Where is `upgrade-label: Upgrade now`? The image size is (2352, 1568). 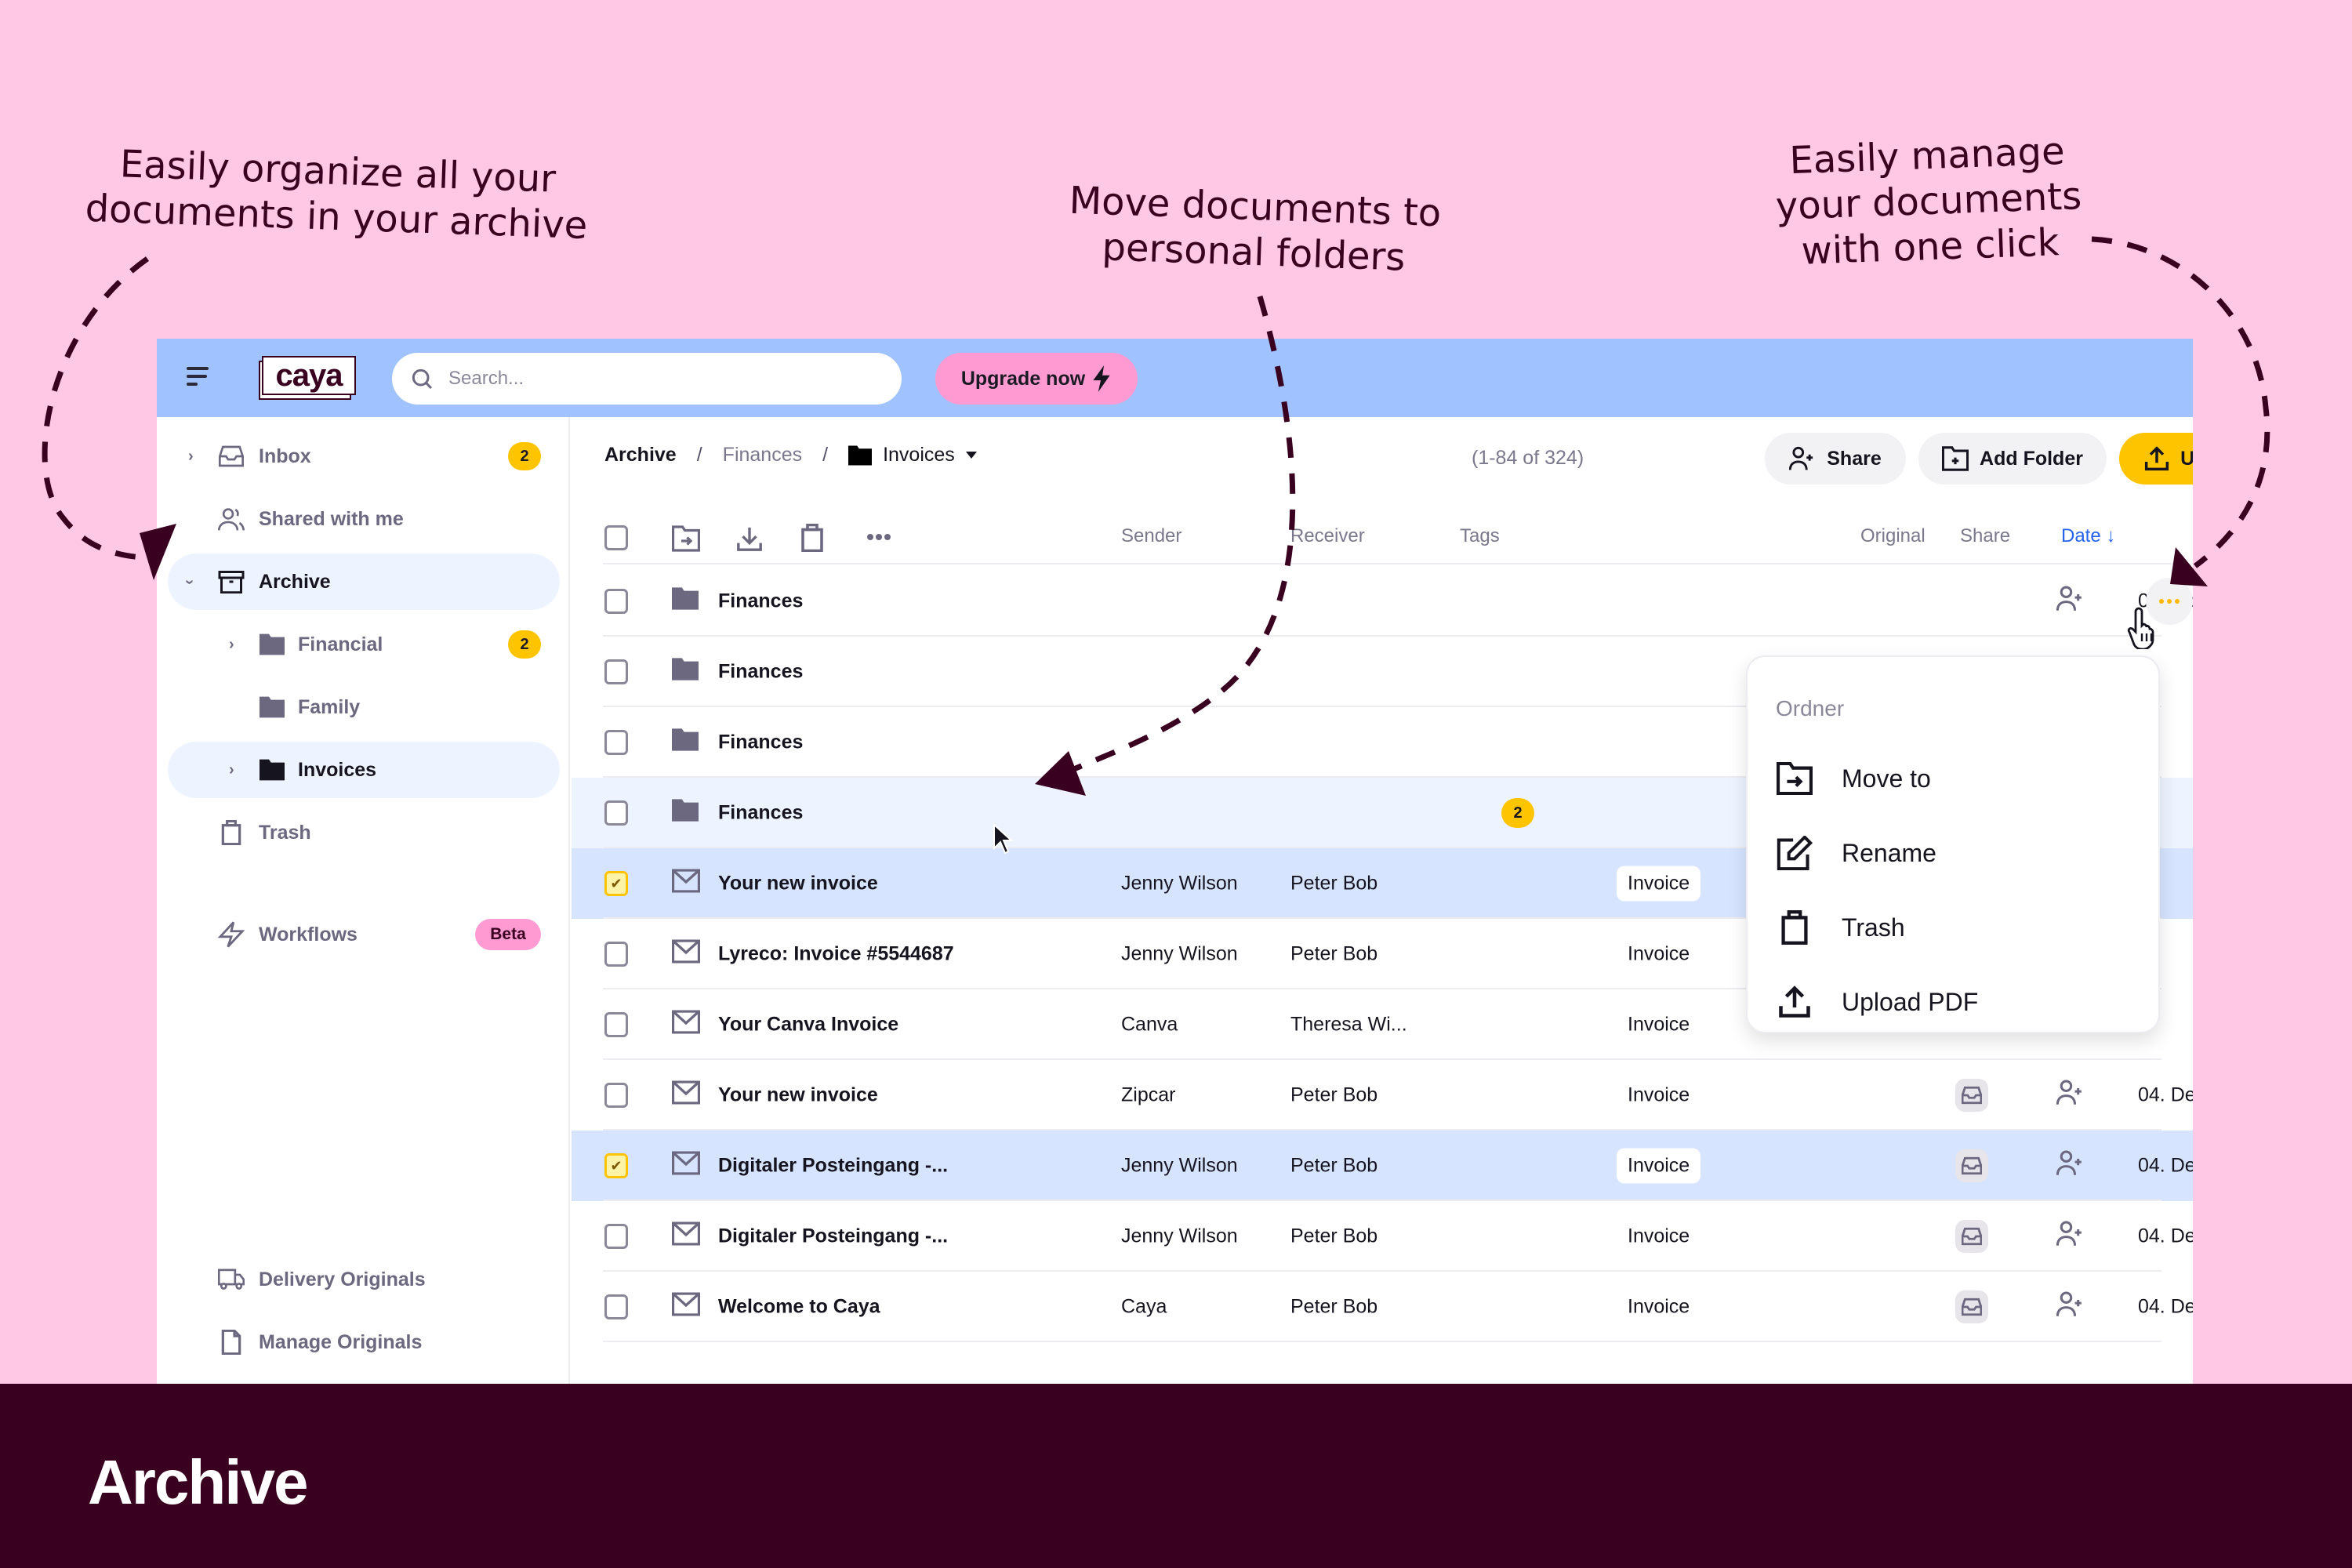
upgrade-label: Upgrade now is located at coordinates (1023, 378).